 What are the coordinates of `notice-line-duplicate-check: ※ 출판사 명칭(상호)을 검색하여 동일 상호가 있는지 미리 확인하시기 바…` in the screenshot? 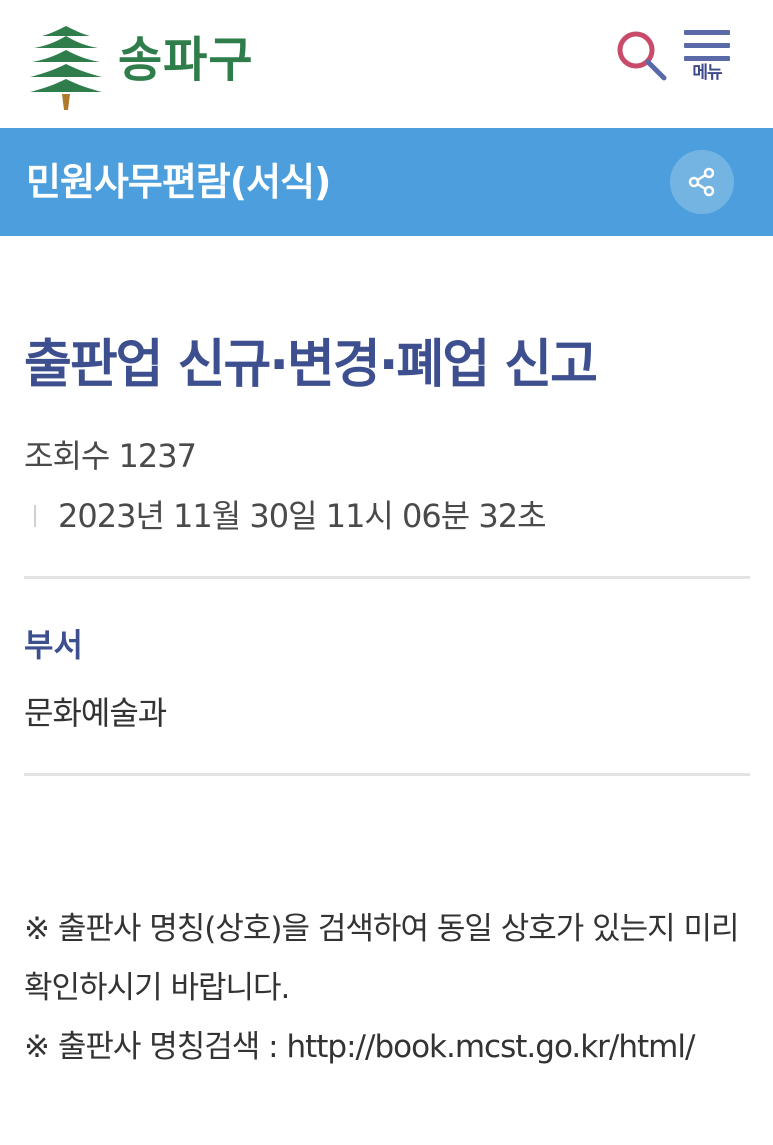 It's located at (382, 958).